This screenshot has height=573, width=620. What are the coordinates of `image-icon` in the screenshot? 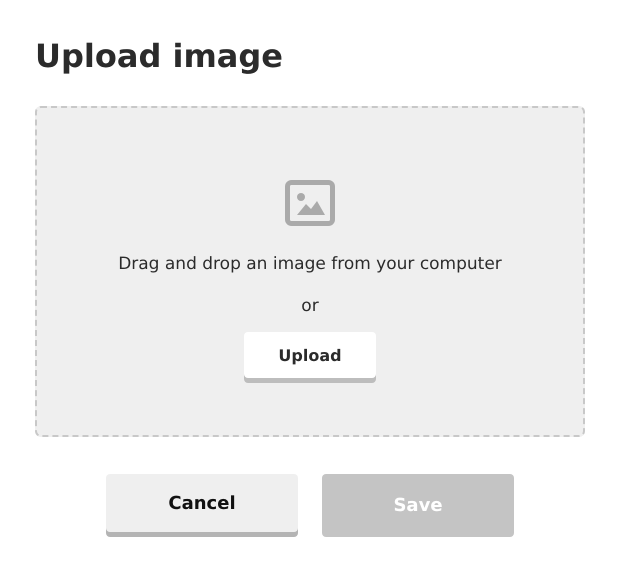 It's located at (310, 203).